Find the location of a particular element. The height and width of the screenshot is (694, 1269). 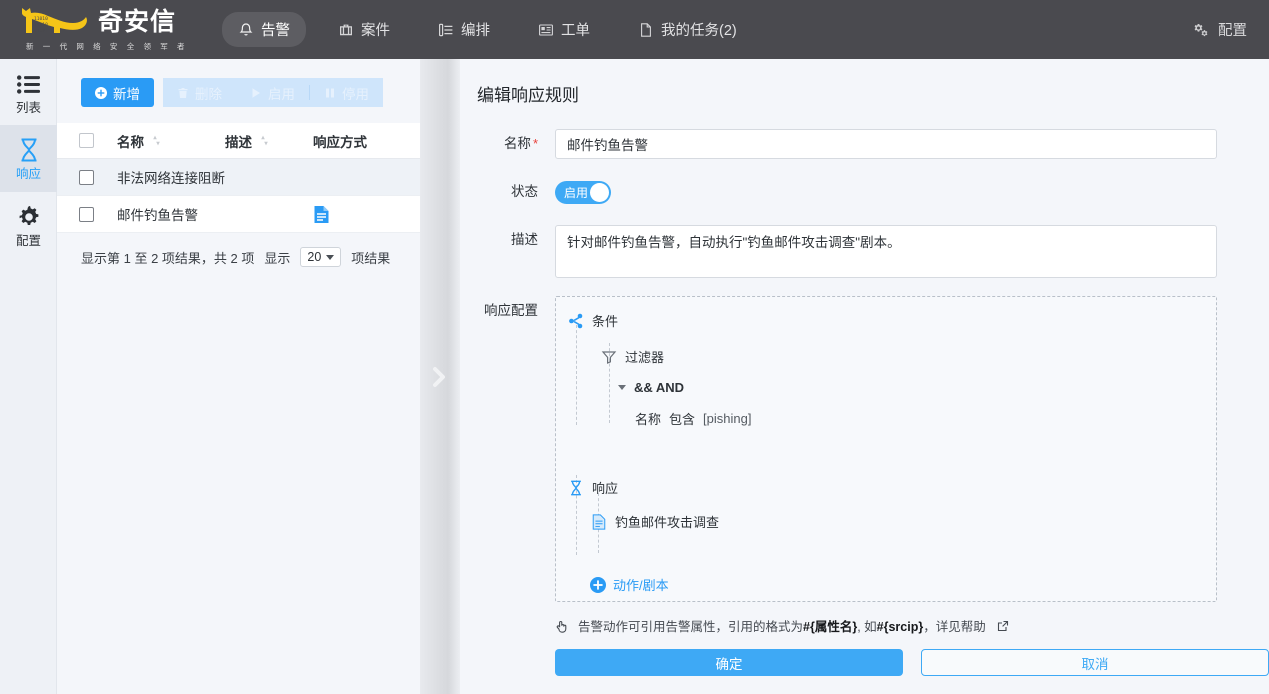

hint-text-1: 告警动作可引用告警属性，引用的格式为 is located at coordinates (691, 627).